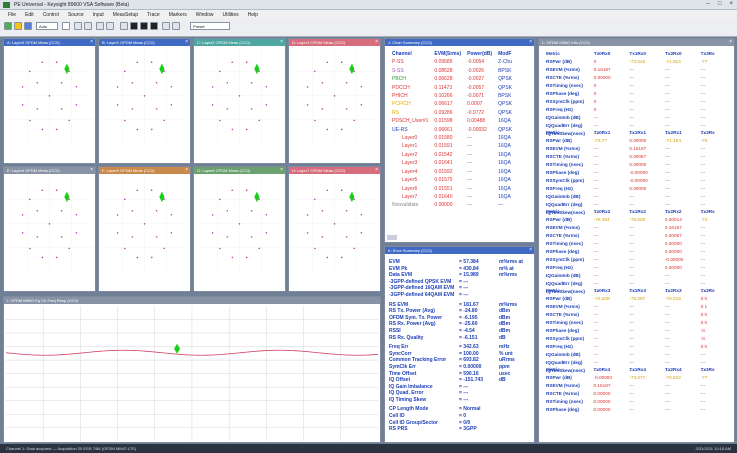 This screenshot has width=737, height=453. What do you see at coordinates (334, 170) in the screenshot?
I see `panel-title-bar: H: Layer7 OFDM Meas (CC0) ×` at bounding box center [334, 170].